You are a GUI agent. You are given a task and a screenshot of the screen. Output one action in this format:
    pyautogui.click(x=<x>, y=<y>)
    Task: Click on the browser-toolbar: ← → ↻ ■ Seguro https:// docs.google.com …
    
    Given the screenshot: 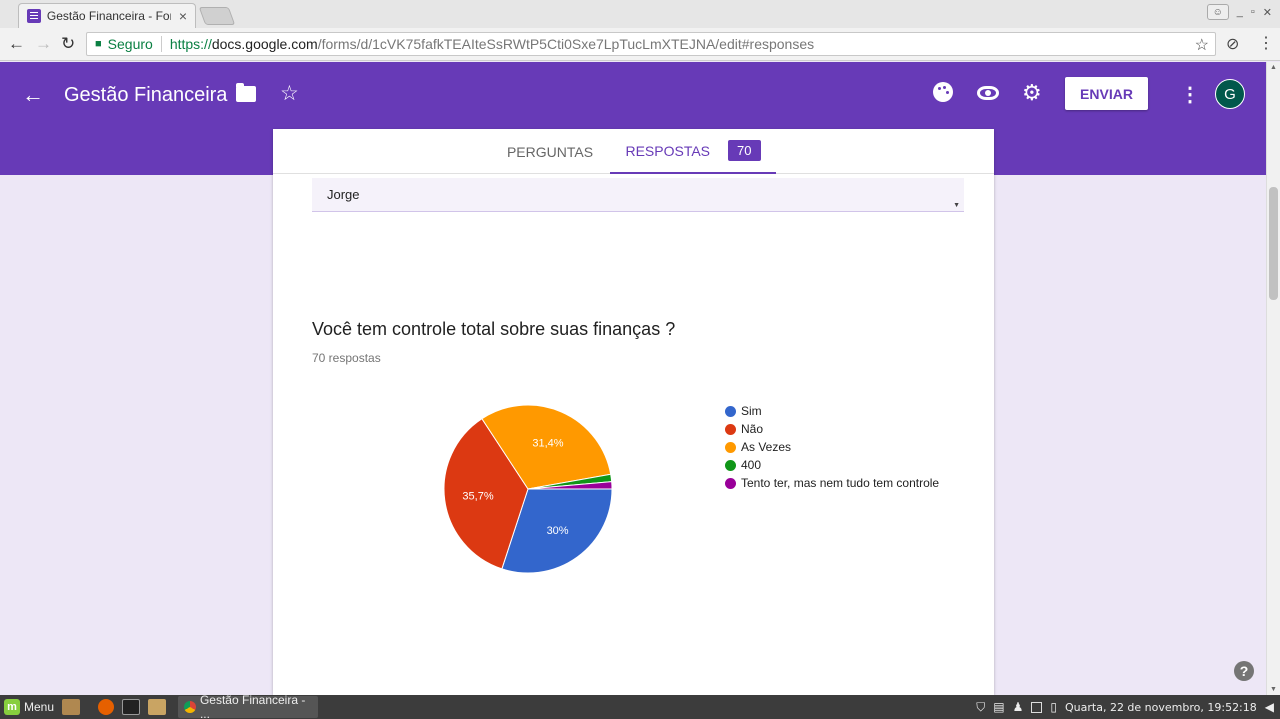 What is the action you would take?
    pyautogui.click(x=640, y=44)
    